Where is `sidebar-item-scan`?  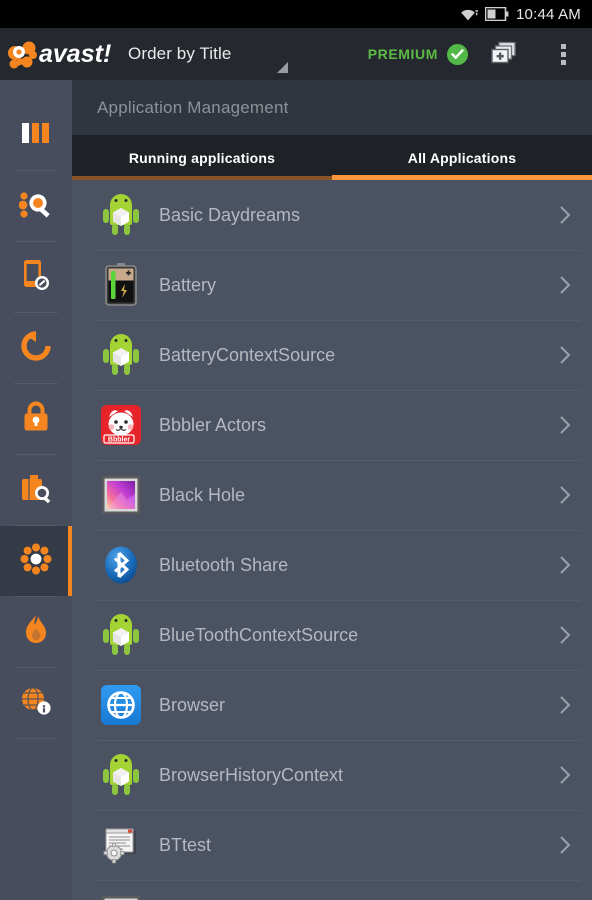
sidebar-item-scan is located at coordinates (36, 206).